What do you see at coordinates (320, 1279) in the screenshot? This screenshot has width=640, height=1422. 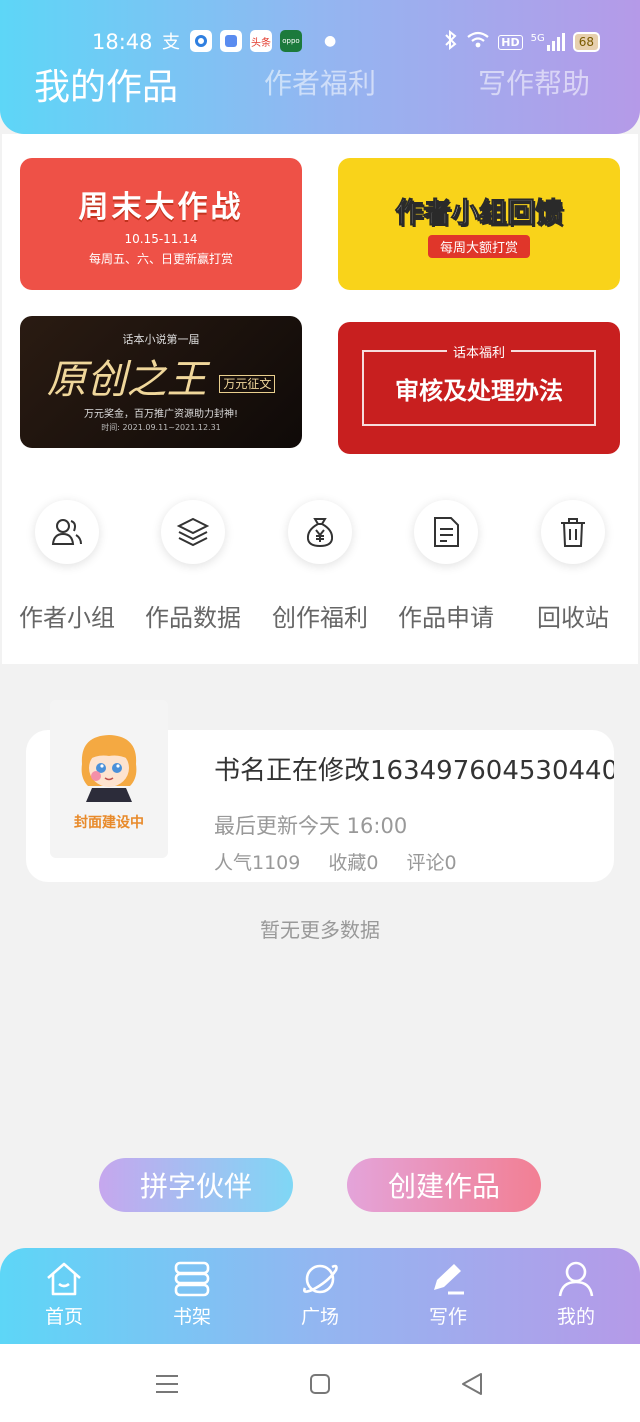 I see `planet-icon` at bounding box center [320, 1279].